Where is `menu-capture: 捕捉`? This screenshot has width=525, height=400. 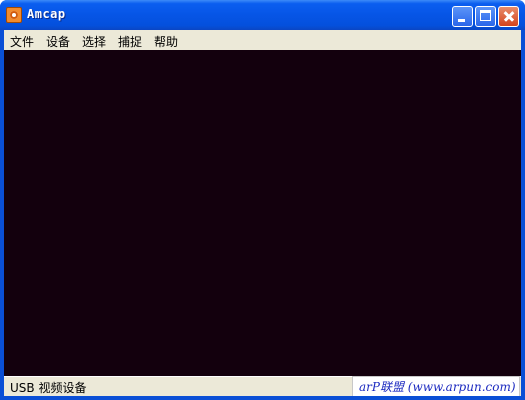 menu-capture: 捕捉 is located at coordinates (130, 41).